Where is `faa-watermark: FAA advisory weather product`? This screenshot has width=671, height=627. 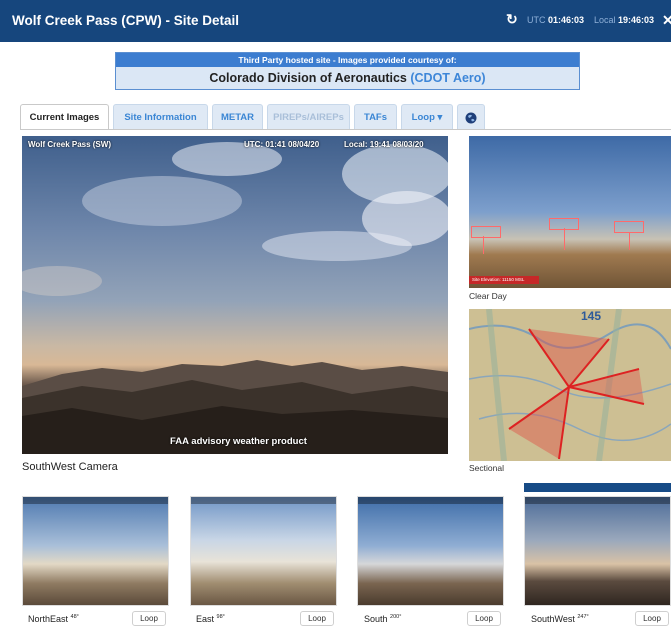
faa-watermark: FAA advisory weather product is located at coordinates (238, 441).